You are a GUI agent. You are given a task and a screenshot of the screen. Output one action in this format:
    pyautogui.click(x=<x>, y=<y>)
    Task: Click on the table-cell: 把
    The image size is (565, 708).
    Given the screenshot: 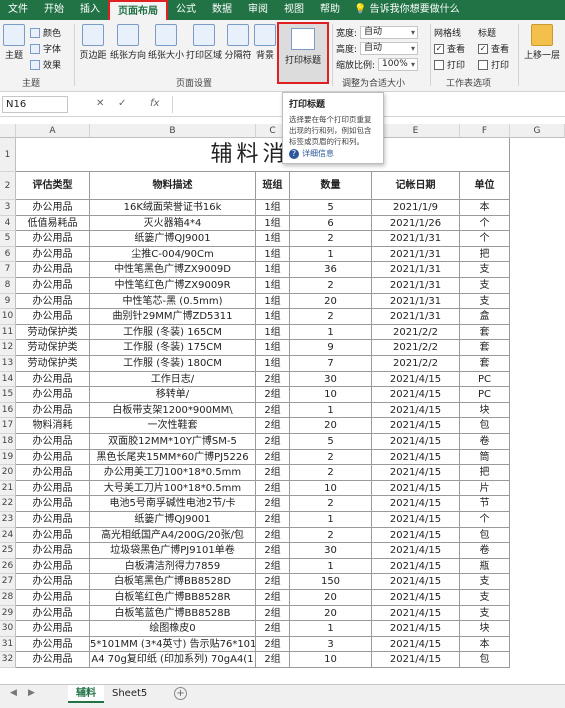 What is the action you would take?
    pyautogui.click(x=485, y=473)
    